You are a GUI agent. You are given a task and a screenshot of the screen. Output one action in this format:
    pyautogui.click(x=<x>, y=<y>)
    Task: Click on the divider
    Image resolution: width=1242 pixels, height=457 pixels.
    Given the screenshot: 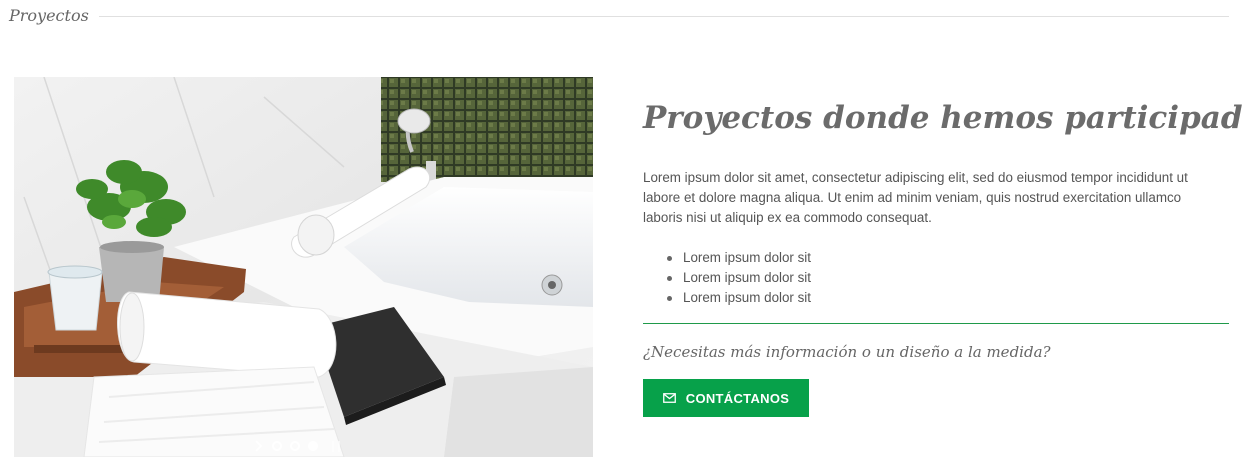 What is the action you would take?
    pyautogui.click(x=936, y=324)
    